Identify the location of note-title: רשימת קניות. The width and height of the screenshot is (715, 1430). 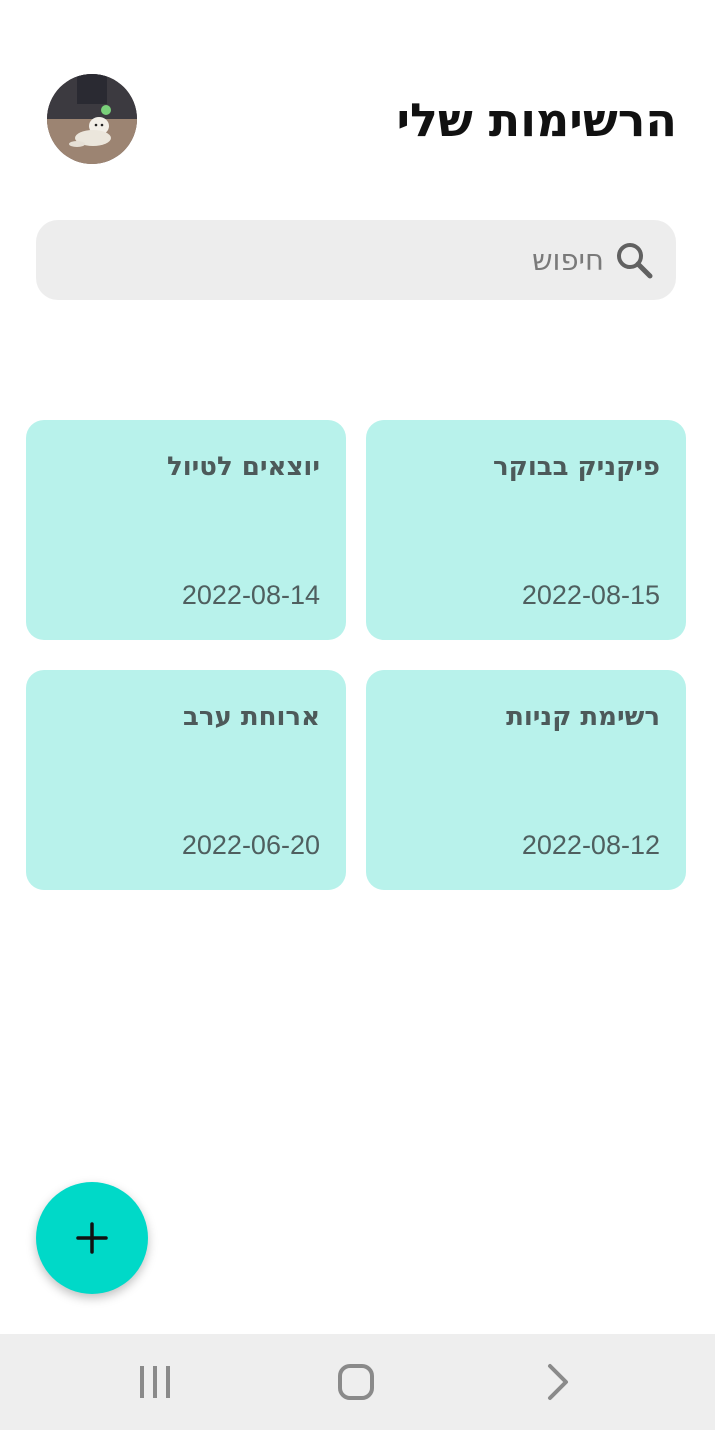
(583, 717).